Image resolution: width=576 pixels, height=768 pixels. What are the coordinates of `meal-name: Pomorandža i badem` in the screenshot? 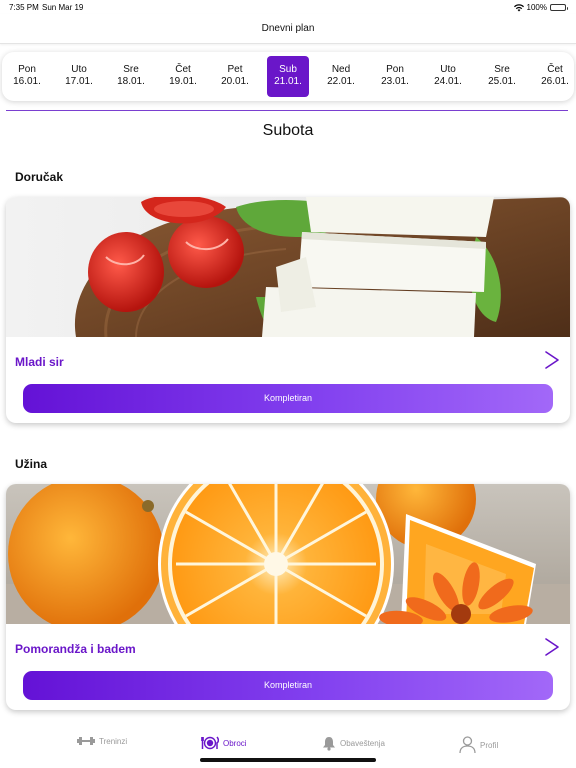 It's located at (75, 649).